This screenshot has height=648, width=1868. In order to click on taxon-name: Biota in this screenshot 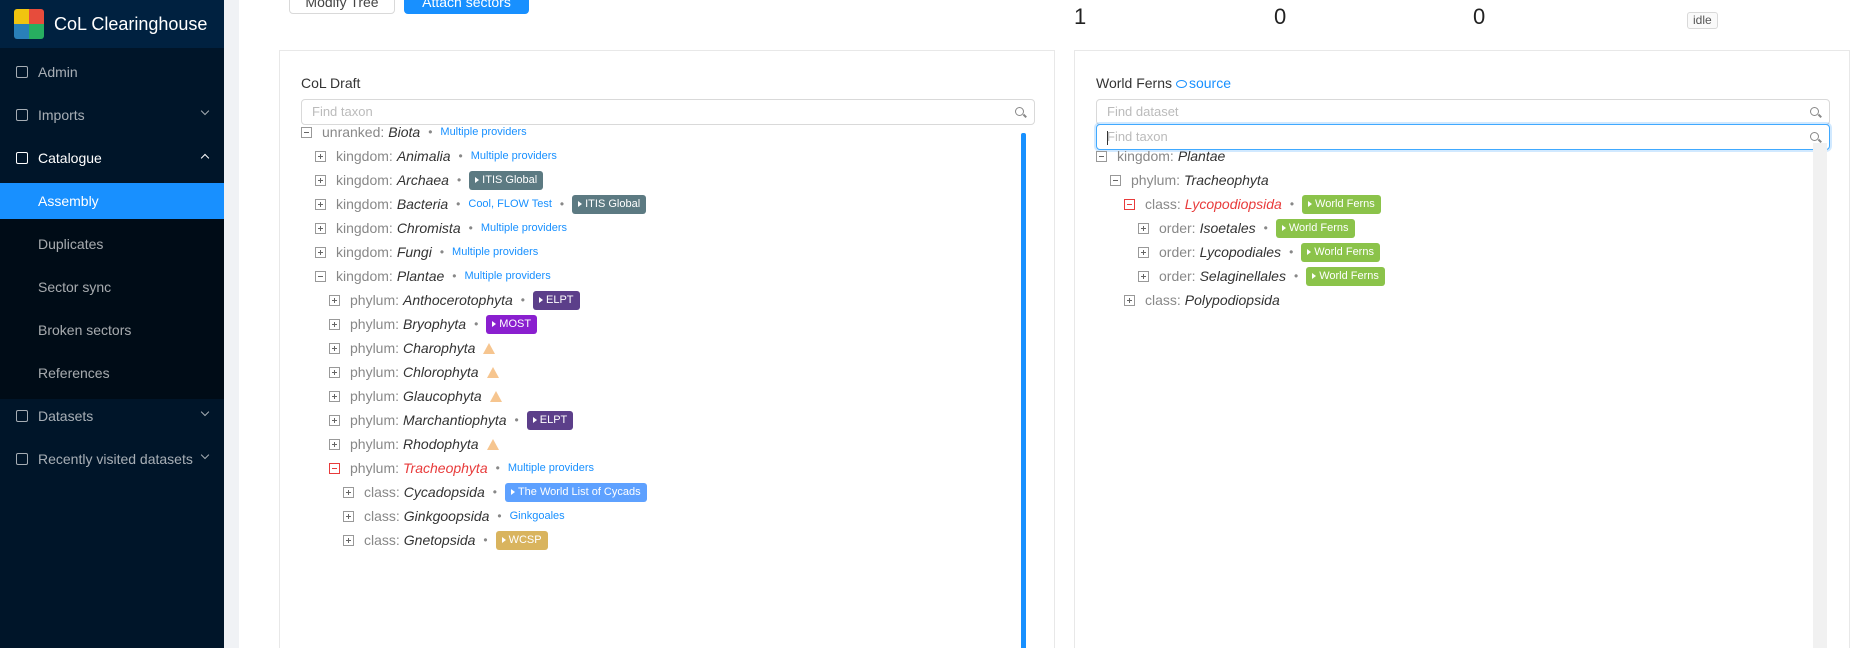, I will do `click(404, 132)`.